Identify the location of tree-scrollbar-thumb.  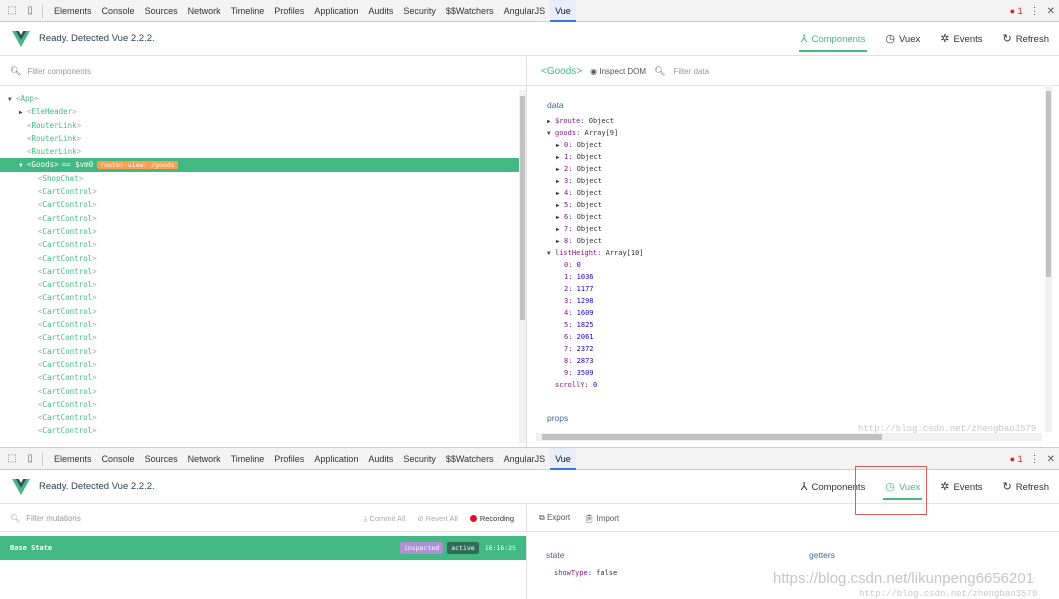
(522, 208).